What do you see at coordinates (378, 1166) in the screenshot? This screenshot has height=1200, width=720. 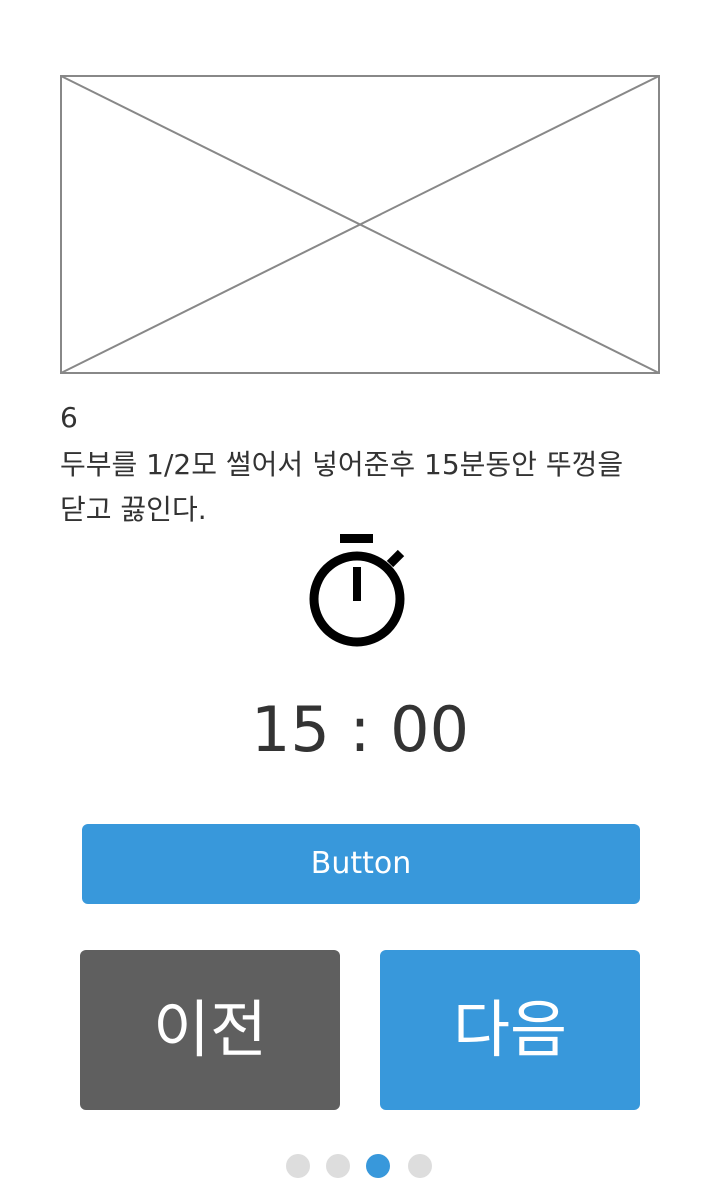 I see `page-dot-active` at bounding box center [378, 1166].